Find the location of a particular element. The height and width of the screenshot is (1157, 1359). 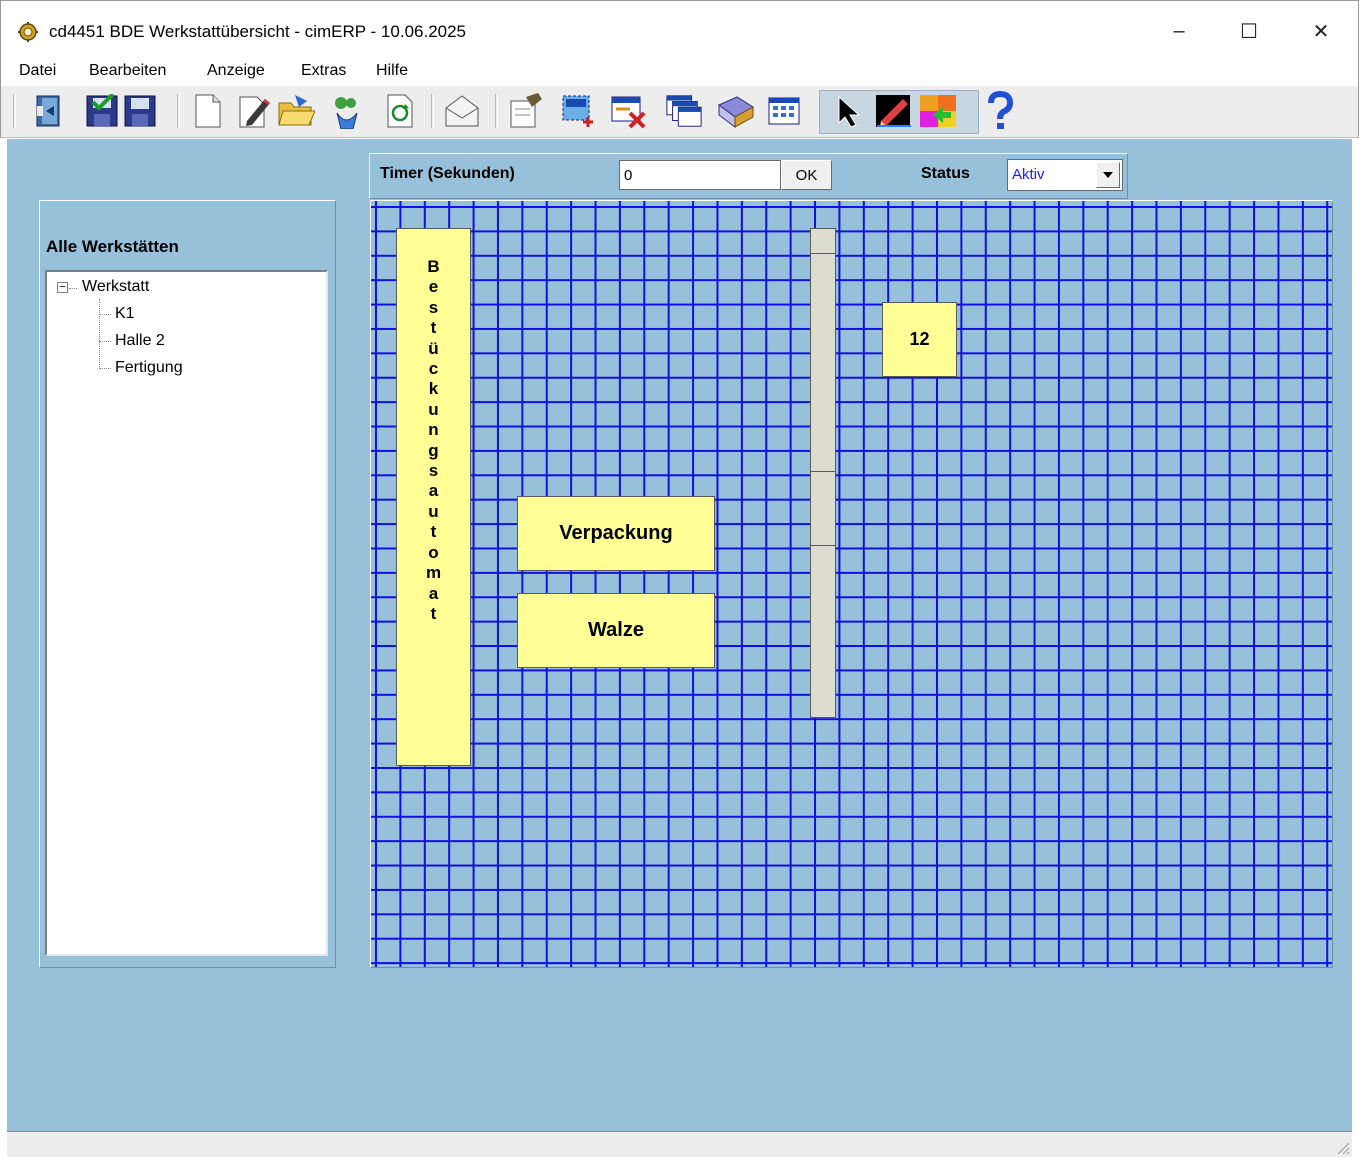

station-label: Walze is located at coordinates (616, 630).